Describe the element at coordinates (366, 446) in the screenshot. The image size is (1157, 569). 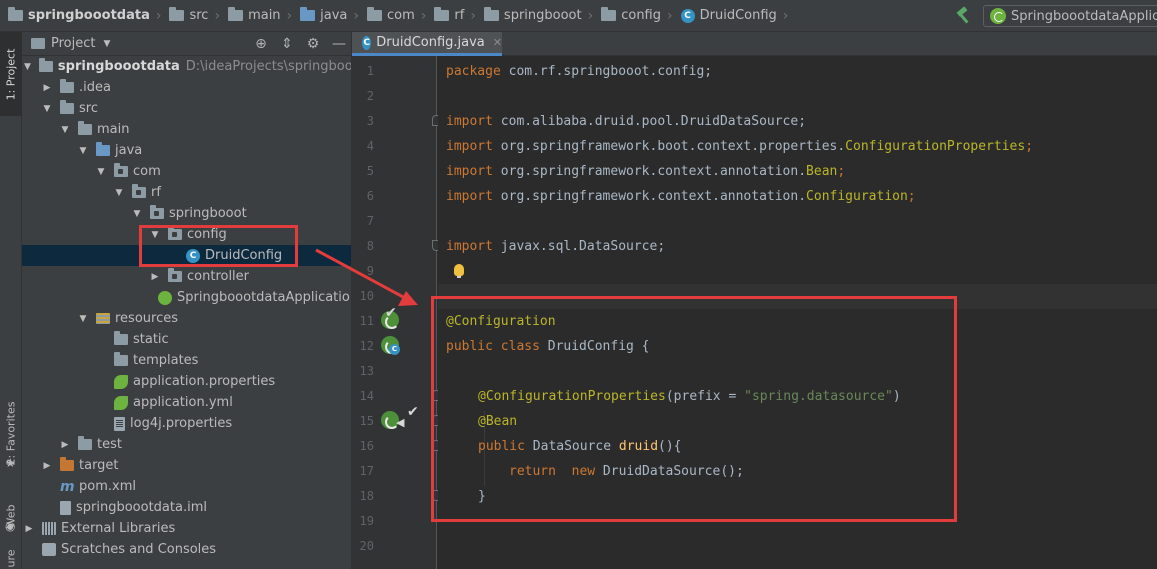
I see `line-number: 16` at that location.